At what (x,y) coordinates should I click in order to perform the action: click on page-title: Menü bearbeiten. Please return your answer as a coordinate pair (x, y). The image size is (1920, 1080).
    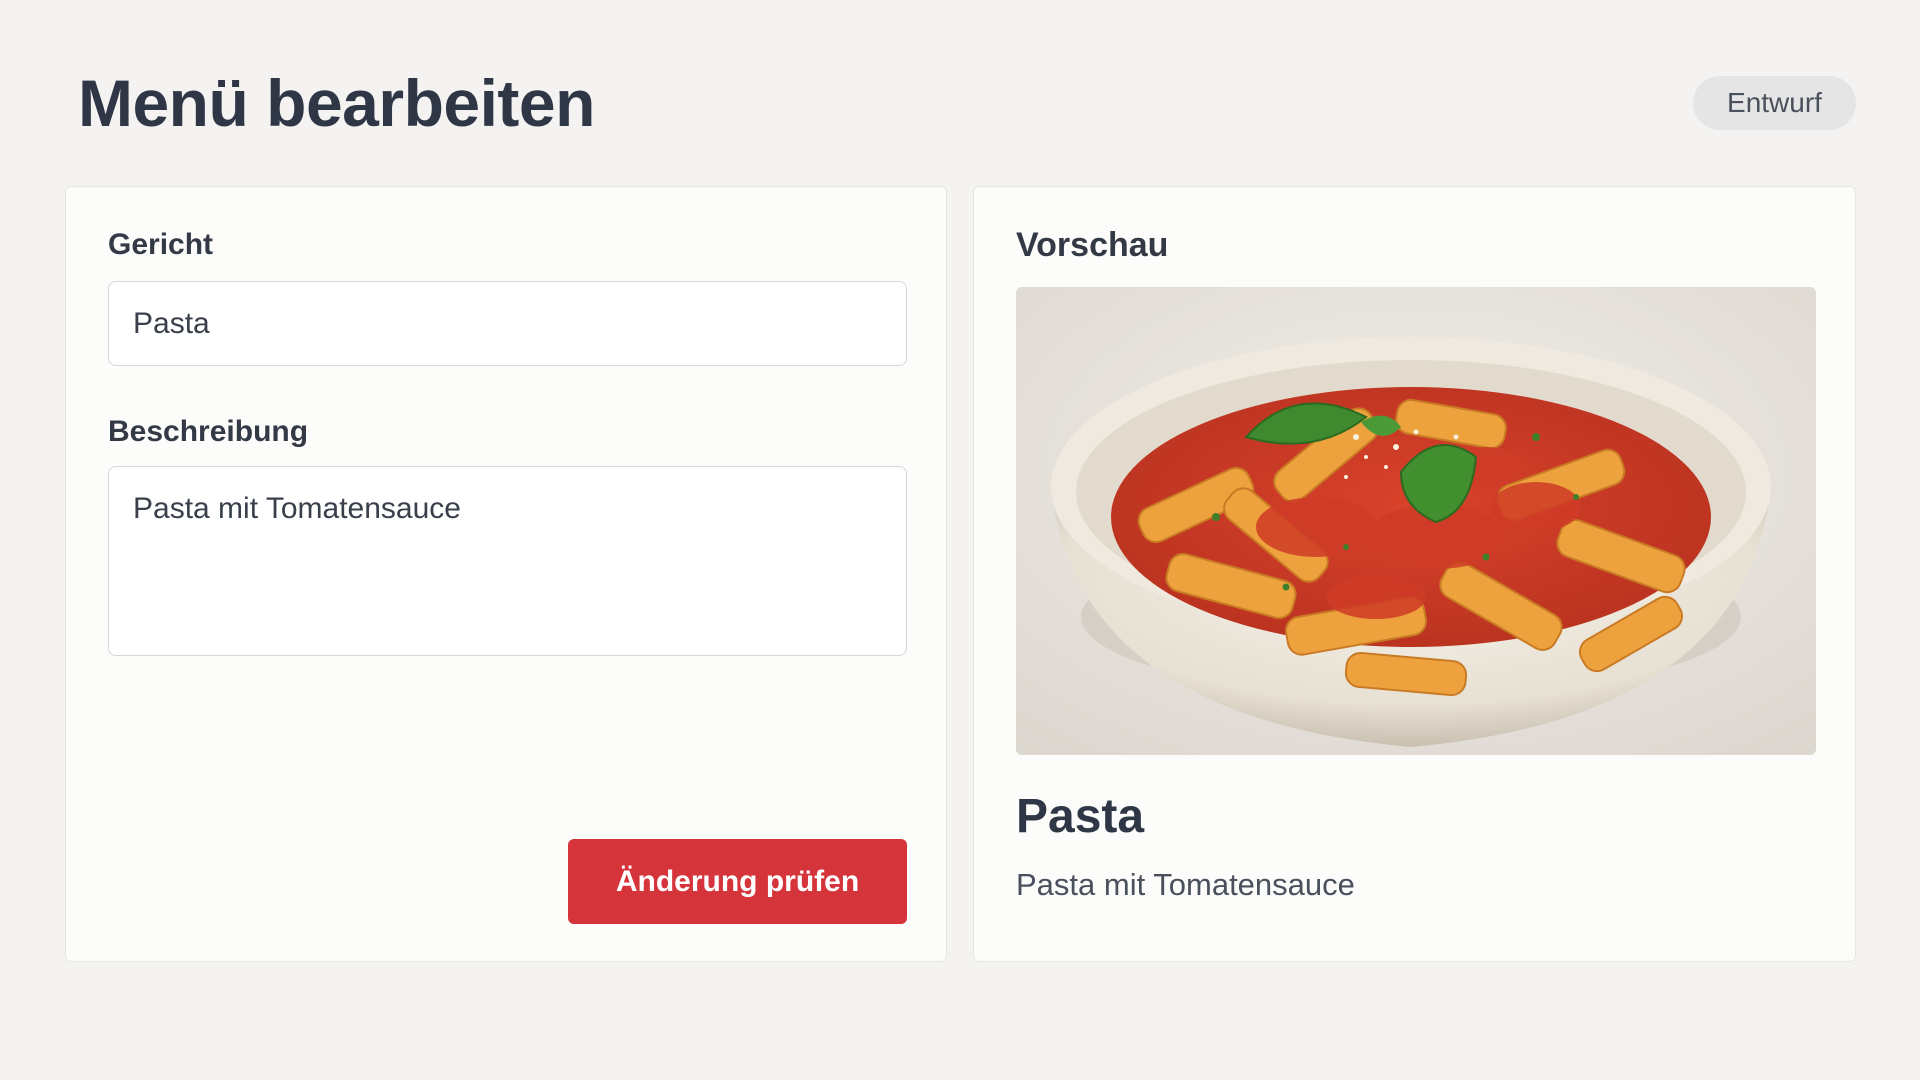
    Looking at the image, I should click on (336, 103).